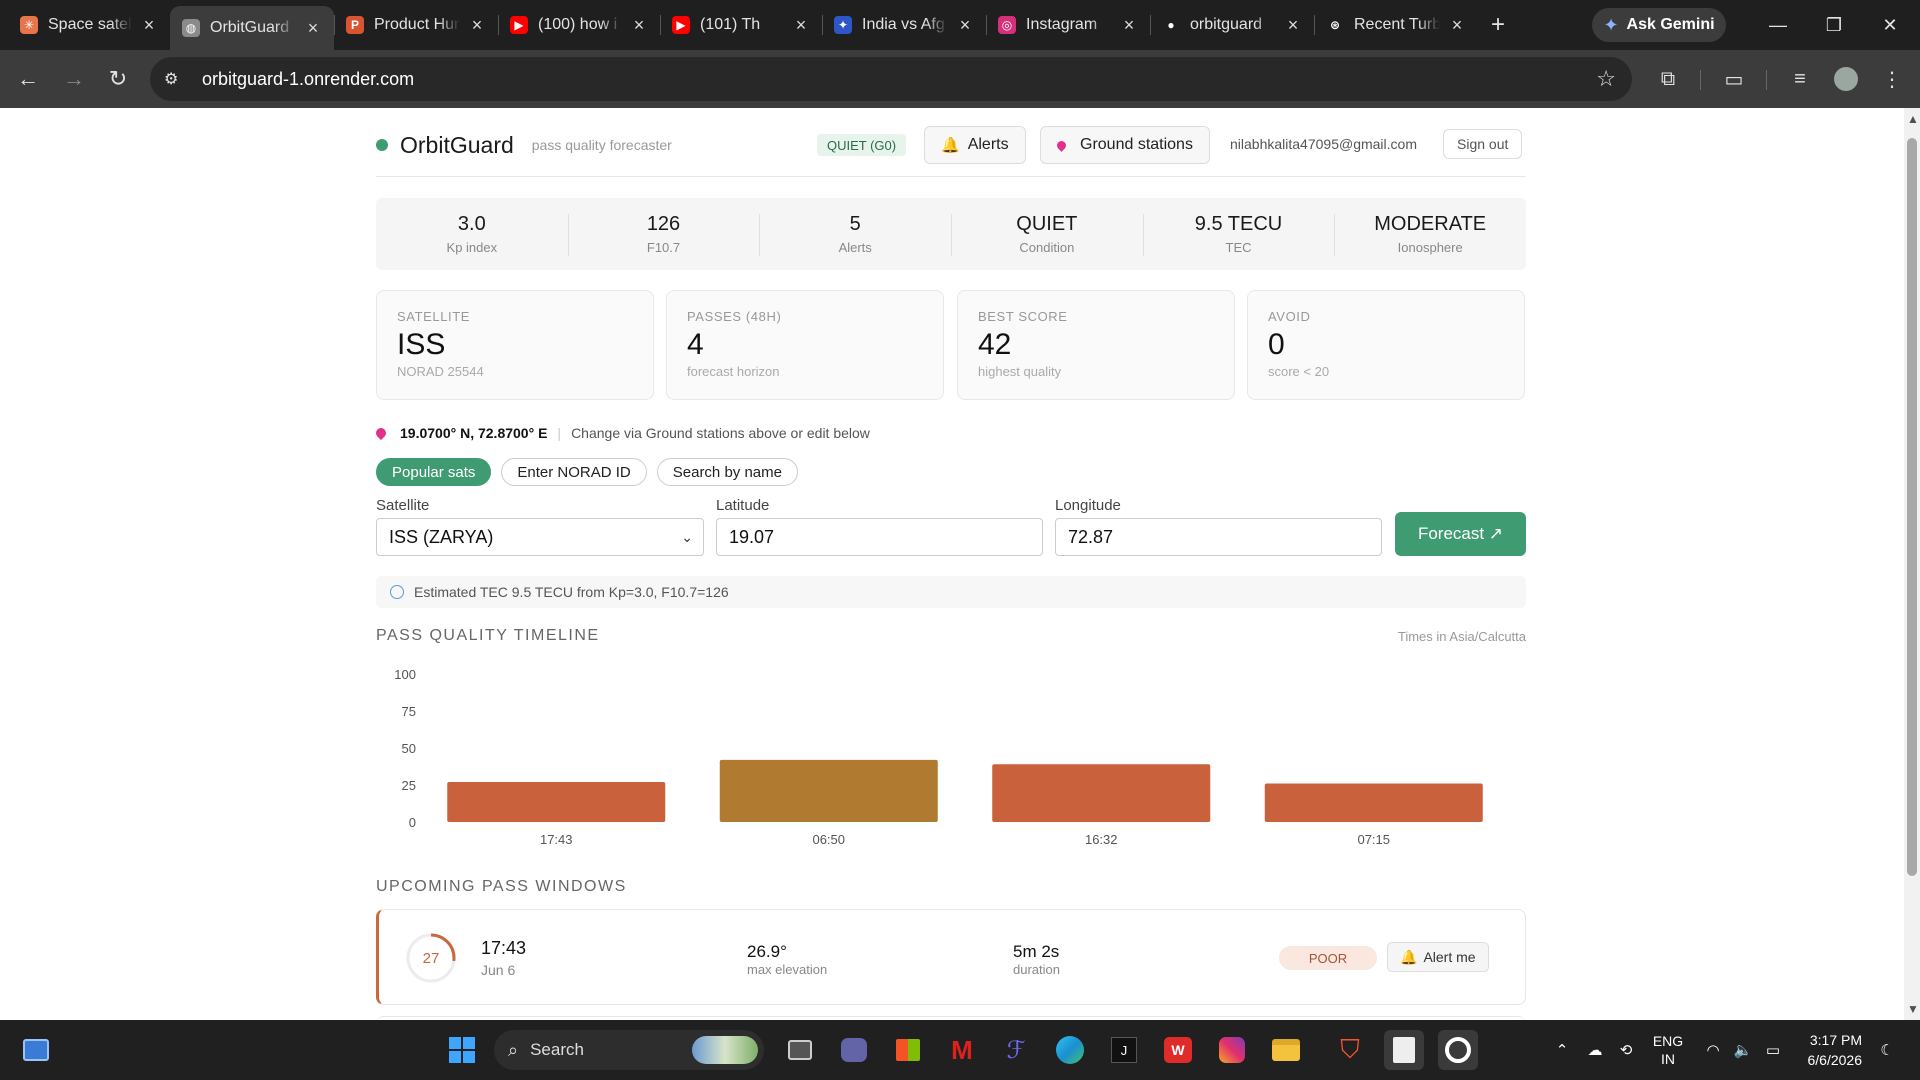  I want to click on notepad-icon, so click(1404, 1050).